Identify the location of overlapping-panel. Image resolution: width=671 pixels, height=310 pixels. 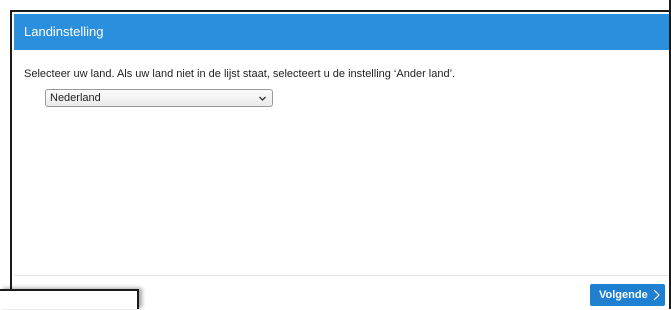
(69, 299).